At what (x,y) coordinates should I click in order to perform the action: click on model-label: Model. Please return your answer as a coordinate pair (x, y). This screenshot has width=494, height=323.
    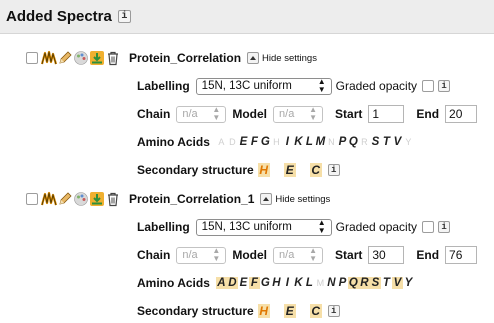
    Looking at the image, I should click on (250, 114).